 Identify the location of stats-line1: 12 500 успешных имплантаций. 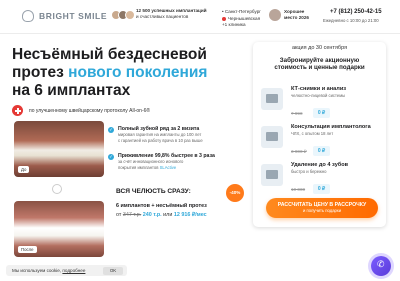
(171, 10).